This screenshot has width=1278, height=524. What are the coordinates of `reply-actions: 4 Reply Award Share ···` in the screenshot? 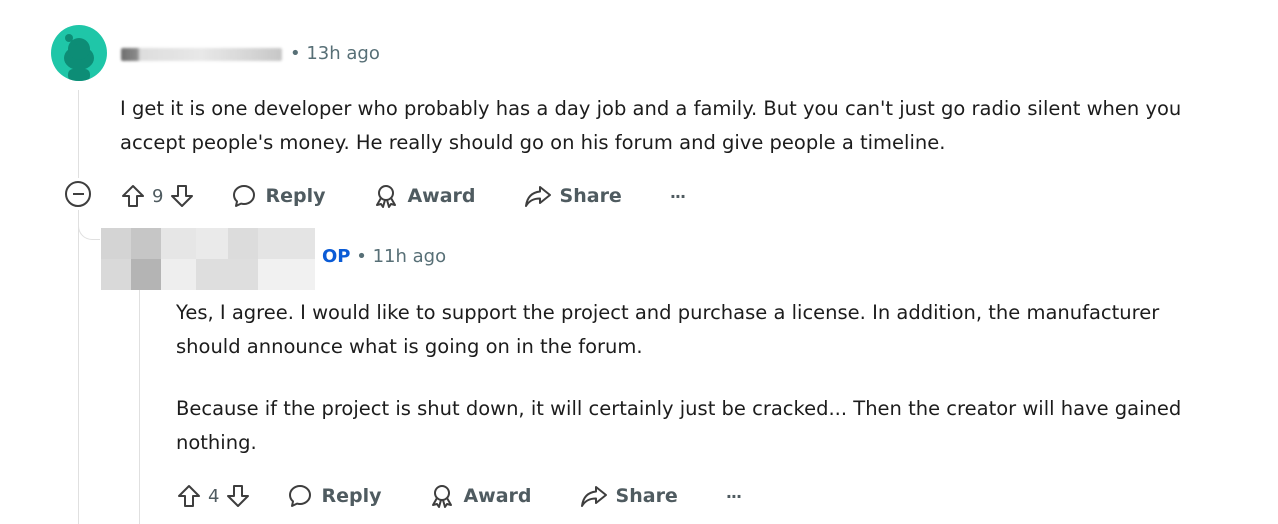 It's located at (459, 496).